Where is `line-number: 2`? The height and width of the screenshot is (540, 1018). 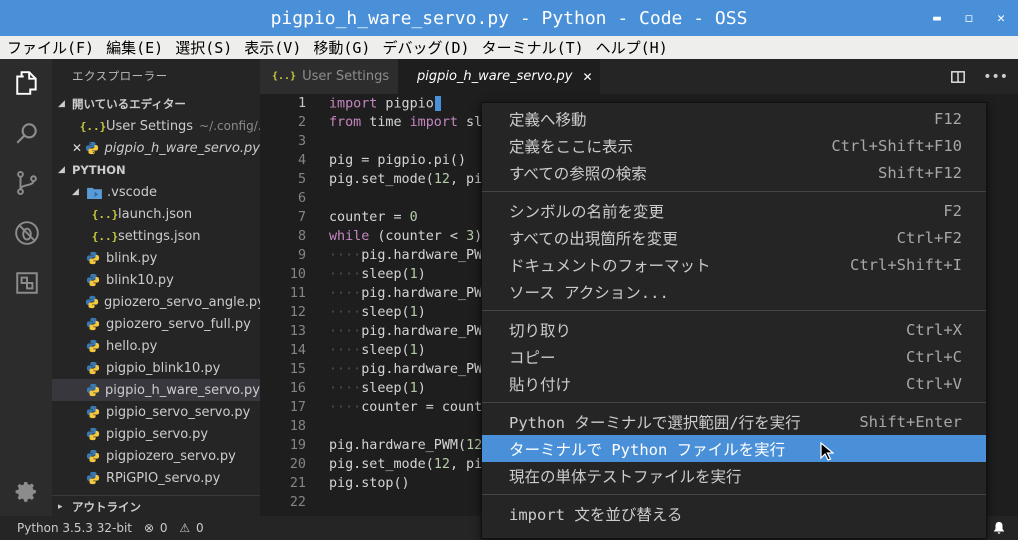 line-number: 2 is located at coordinates (301, 122).